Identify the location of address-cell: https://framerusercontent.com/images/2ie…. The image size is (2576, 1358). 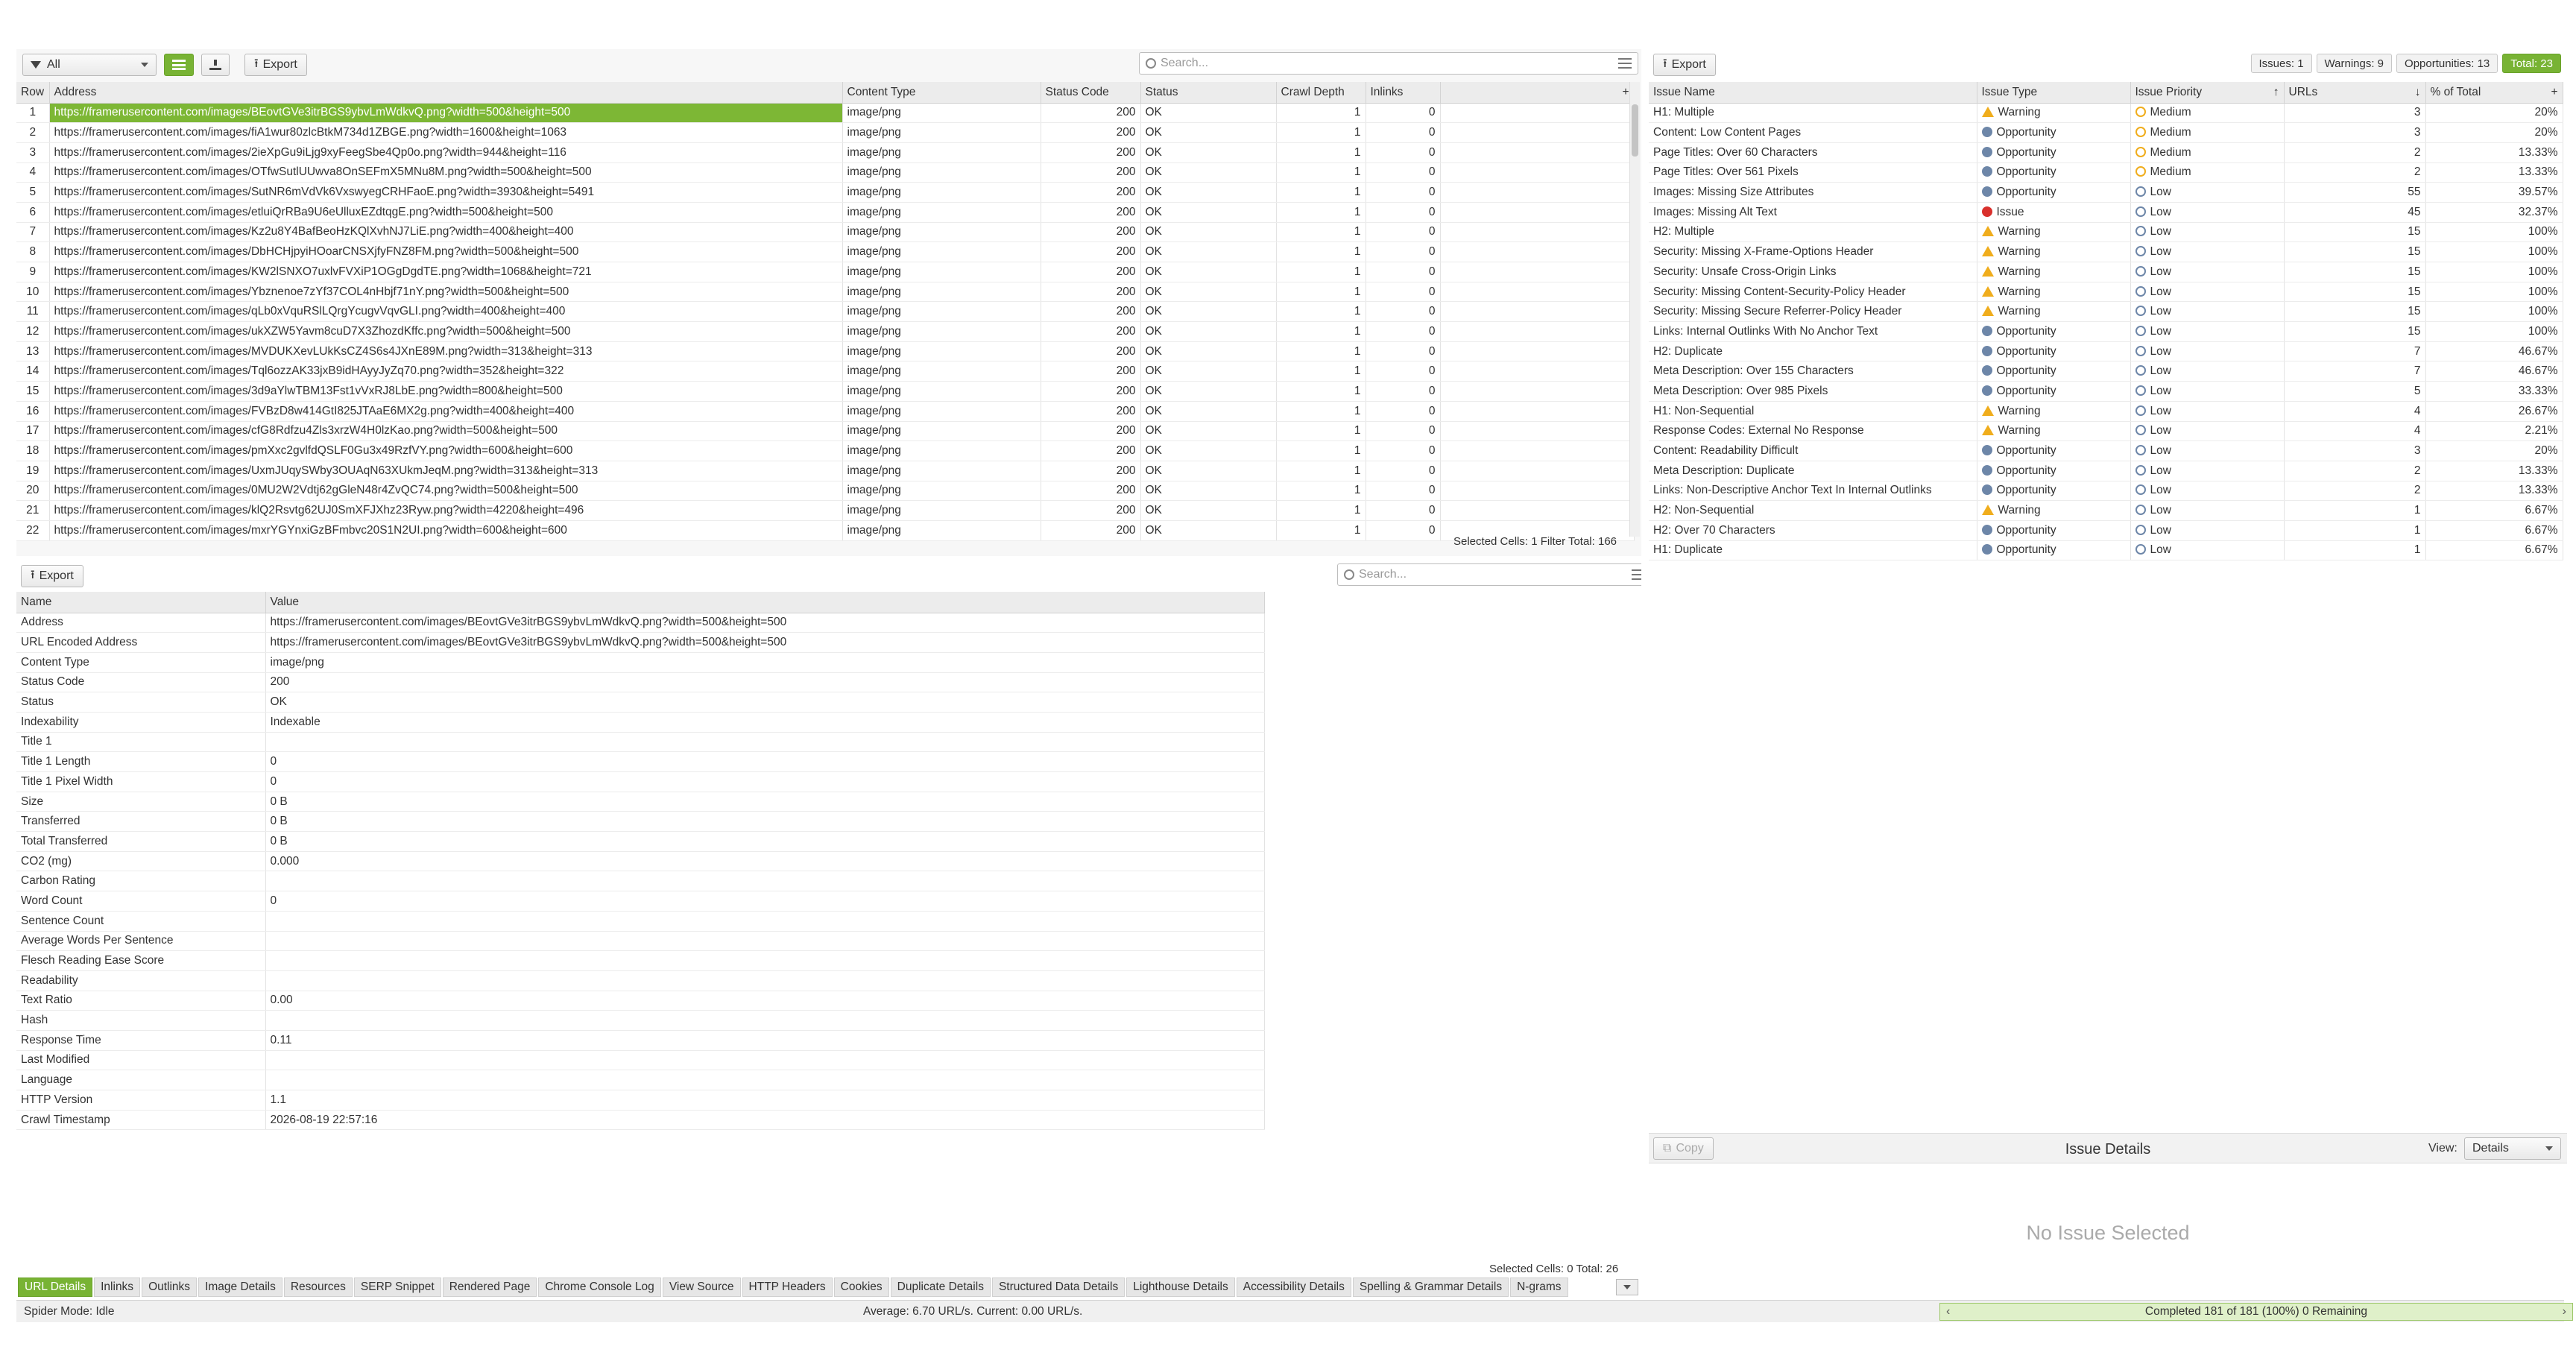
(446, 152).